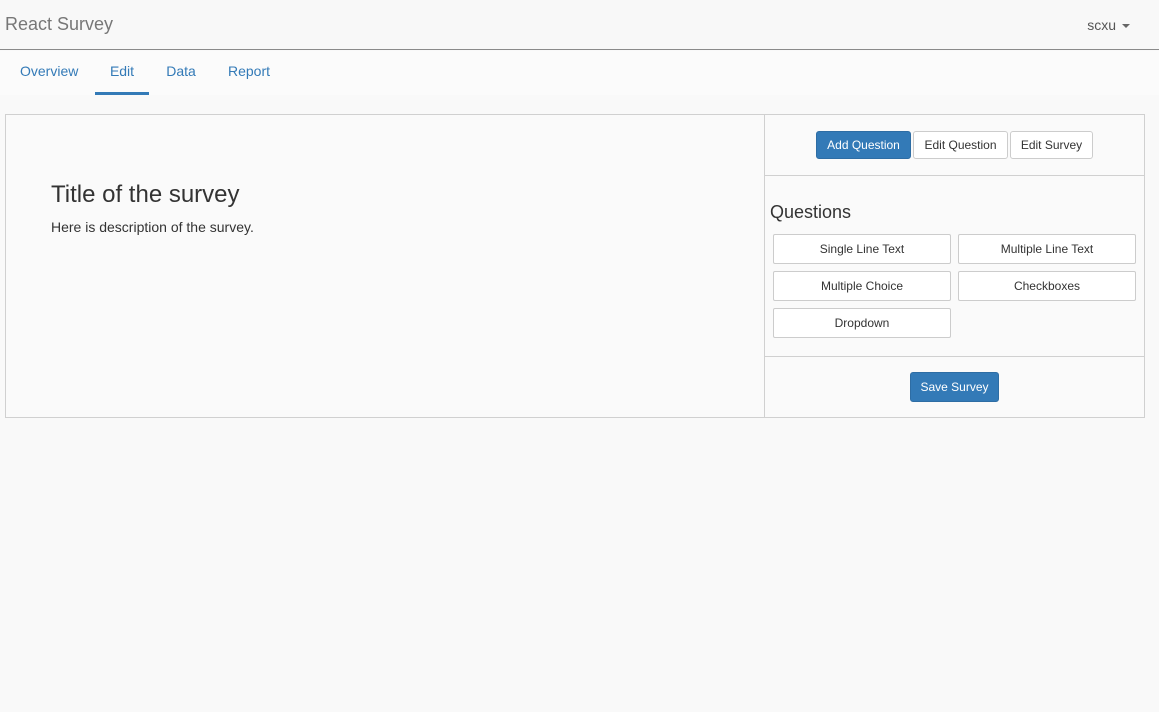  What do you see at coordinates (152, 227) in the screenshot?
I see `survey-description: Here is description of the survey.` at bounding box center [152, 227].